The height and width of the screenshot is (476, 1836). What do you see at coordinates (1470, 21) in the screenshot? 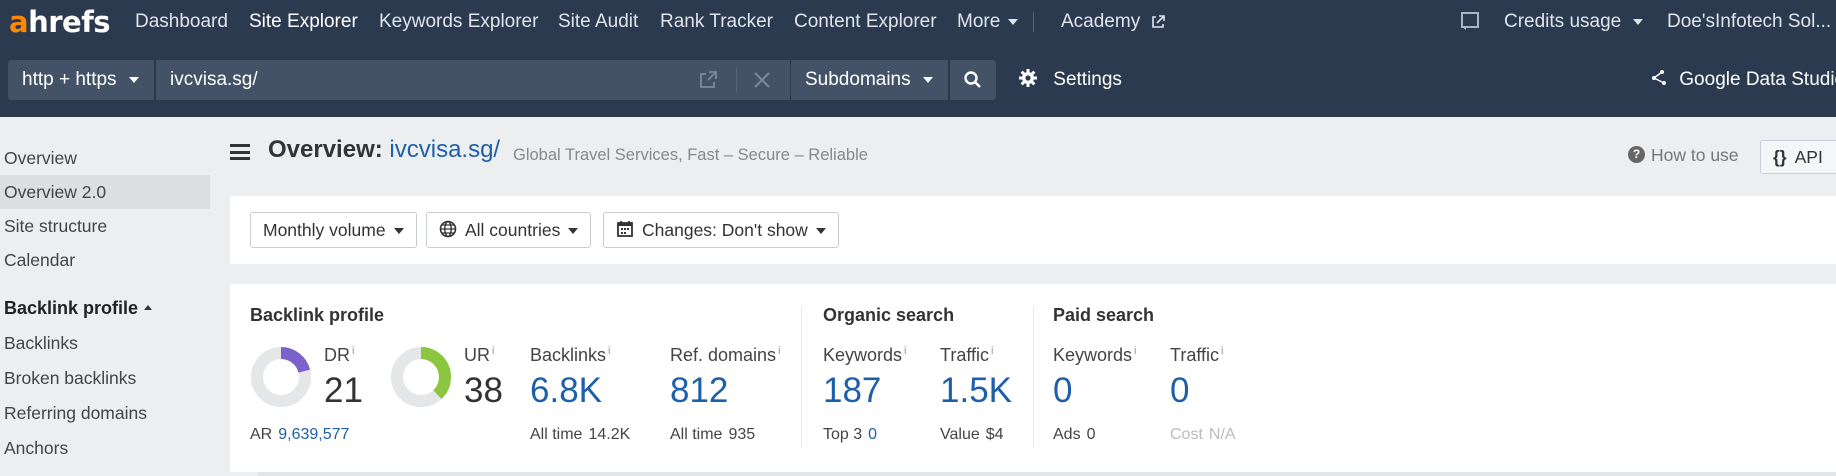
I see `notifications-icon` at bounding box center [1470, 21].